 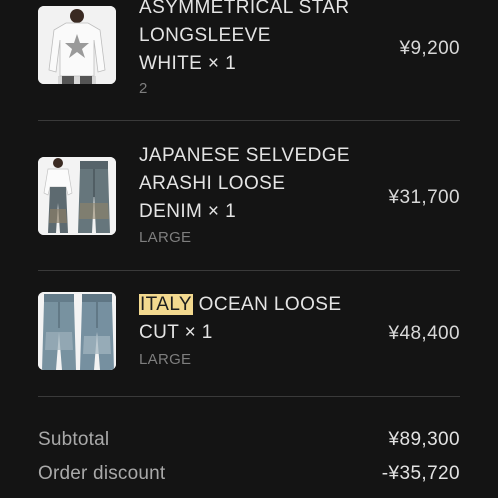 I want to click on product-name-line: ARASHI LOOSE, so click(x=212, y=183).